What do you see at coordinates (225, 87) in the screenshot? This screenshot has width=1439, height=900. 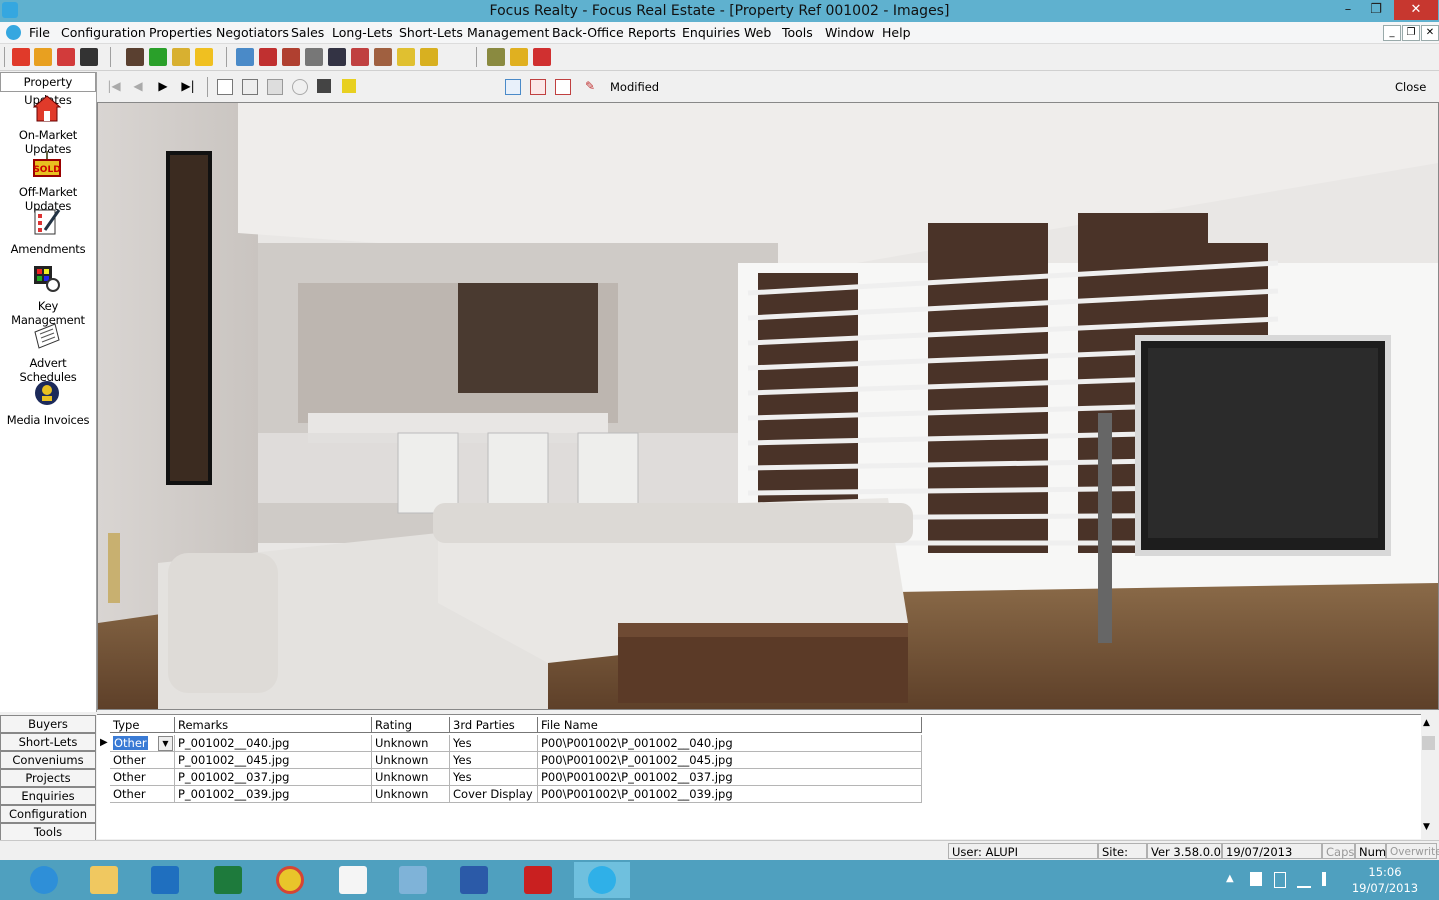 I see `new-record-icon` at bounding box center [225, 87].